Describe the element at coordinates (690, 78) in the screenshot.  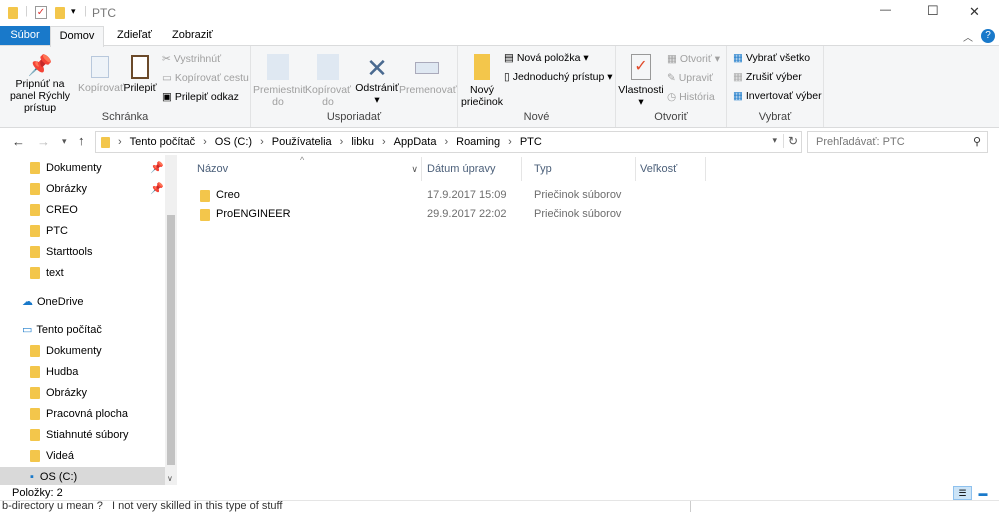
I see `edit-button: ✎ Upraviť` at that location.